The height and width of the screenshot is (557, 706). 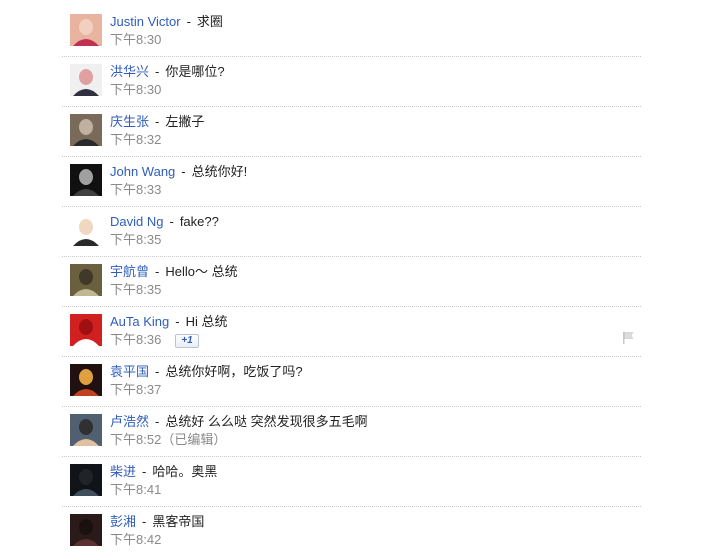 I want to click on flag-icon, so click(x=628, y=338).